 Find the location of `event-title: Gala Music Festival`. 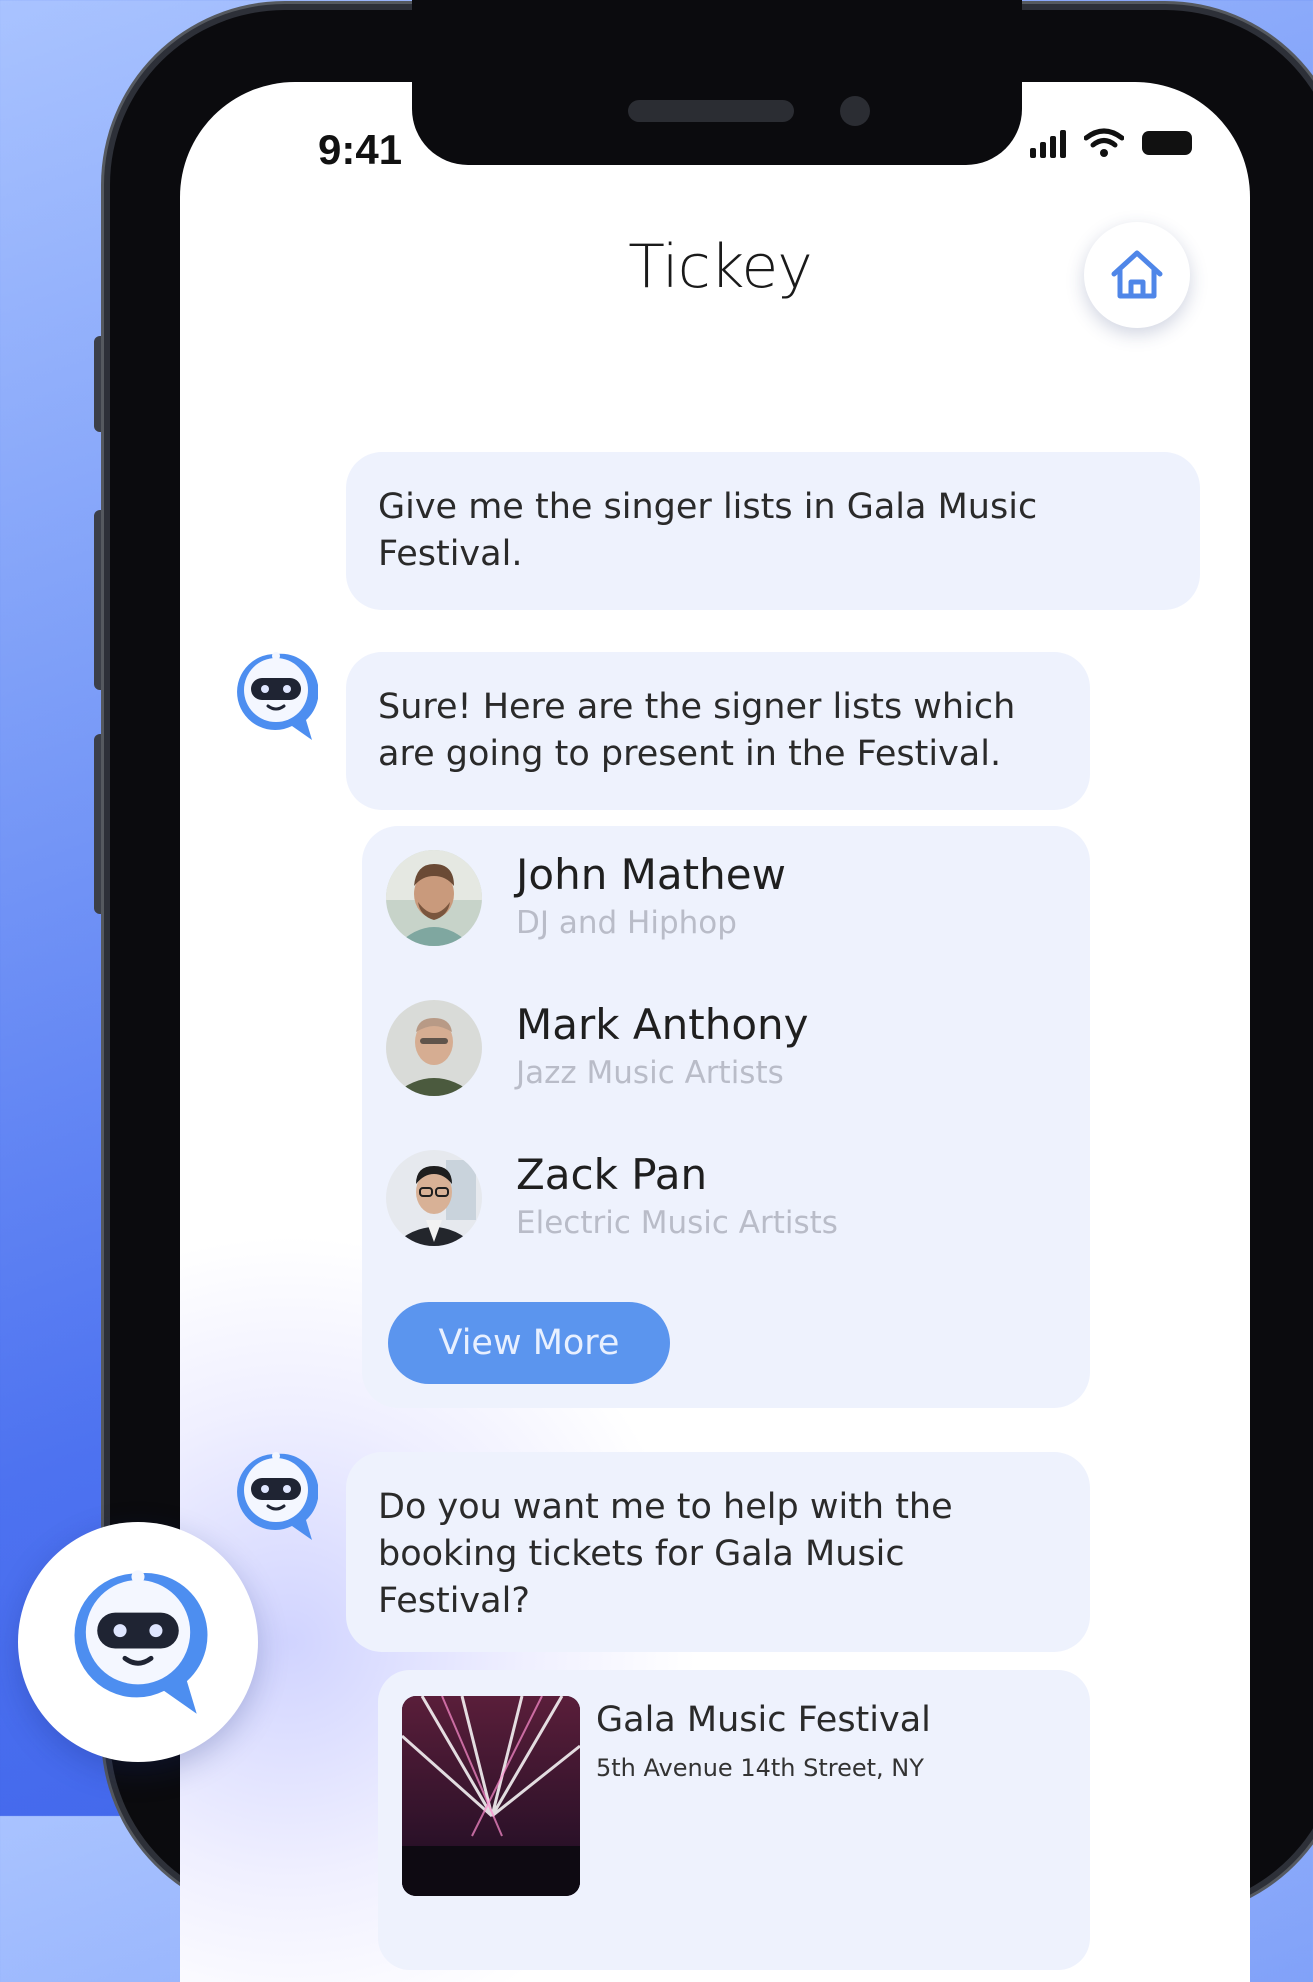

event-title: Gala Music Festival is located at coordinates (763, 1720).